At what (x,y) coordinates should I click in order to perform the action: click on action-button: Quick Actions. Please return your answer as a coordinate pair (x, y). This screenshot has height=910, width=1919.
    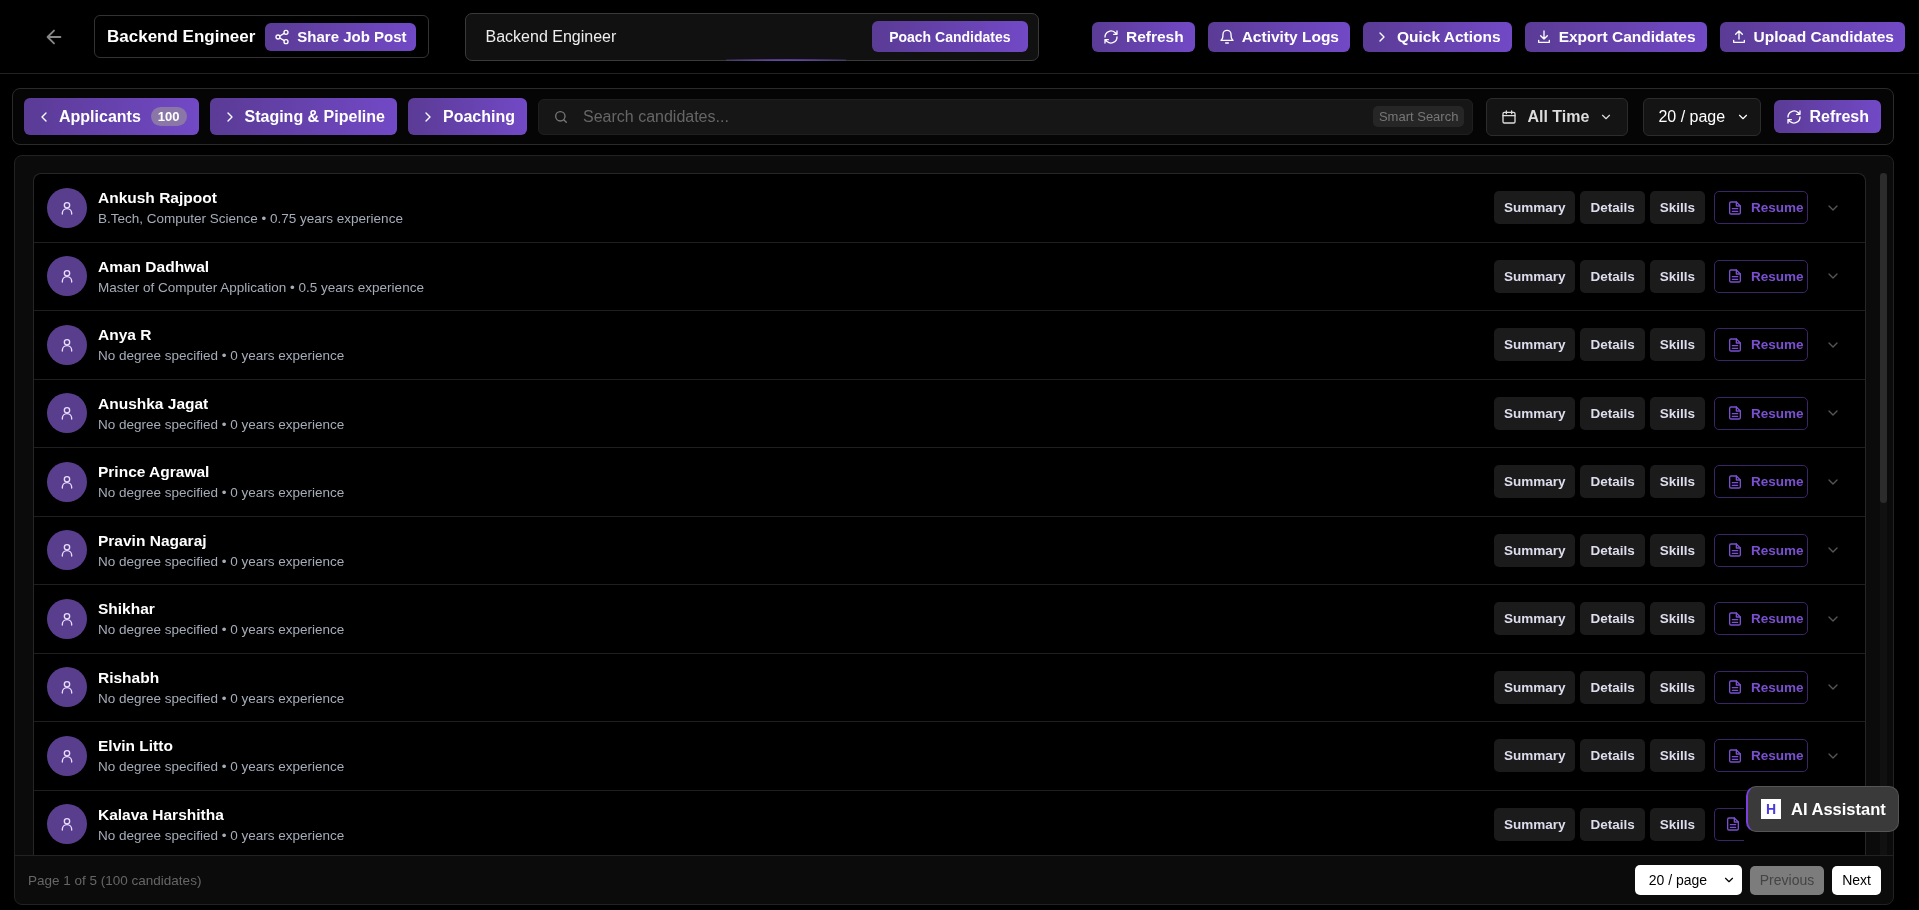
    Looking at the image, I should click on (1437, 36).